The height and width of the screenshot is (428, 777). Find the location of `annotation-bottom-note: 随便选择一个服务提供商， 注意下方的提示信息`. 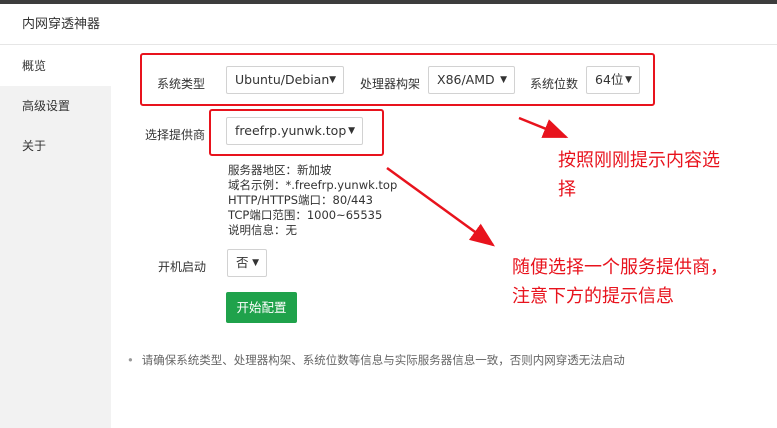

annotation-bottom-note: 随便选择一个服务提供商， 注意下方的提示信息 is located at coordinates (620, 282).